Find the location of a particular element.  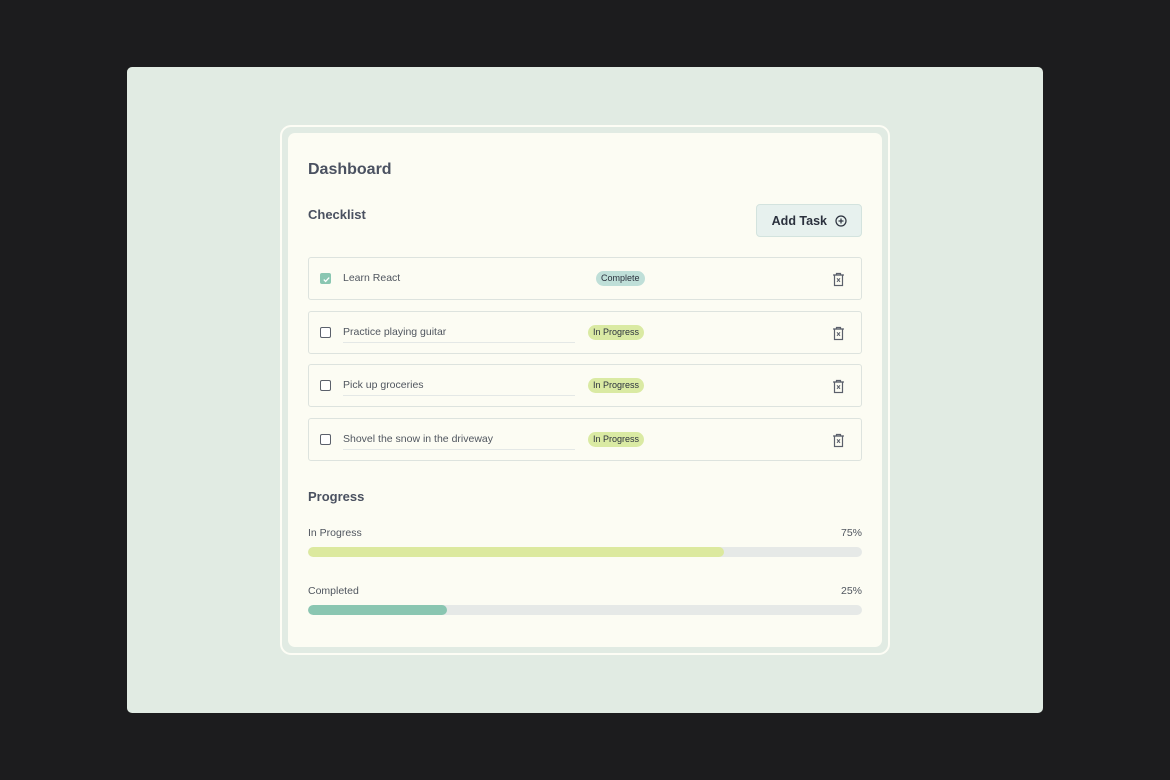

page-title: Dashboard is located at coordinates (350, 169).